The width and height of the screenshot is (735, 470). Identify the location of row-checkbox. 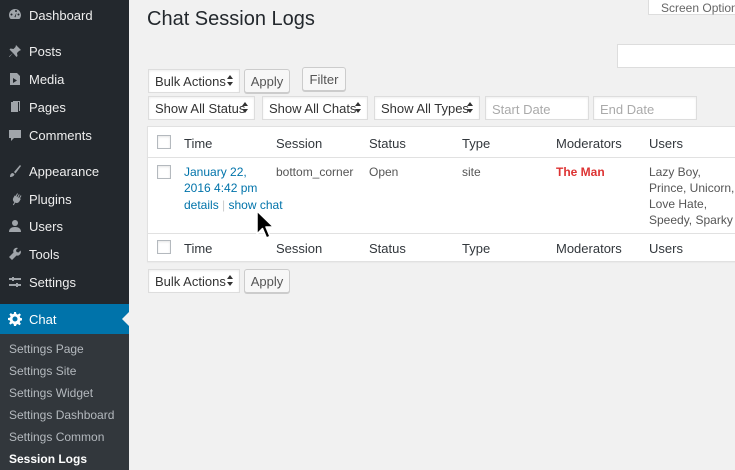
(164, 172).